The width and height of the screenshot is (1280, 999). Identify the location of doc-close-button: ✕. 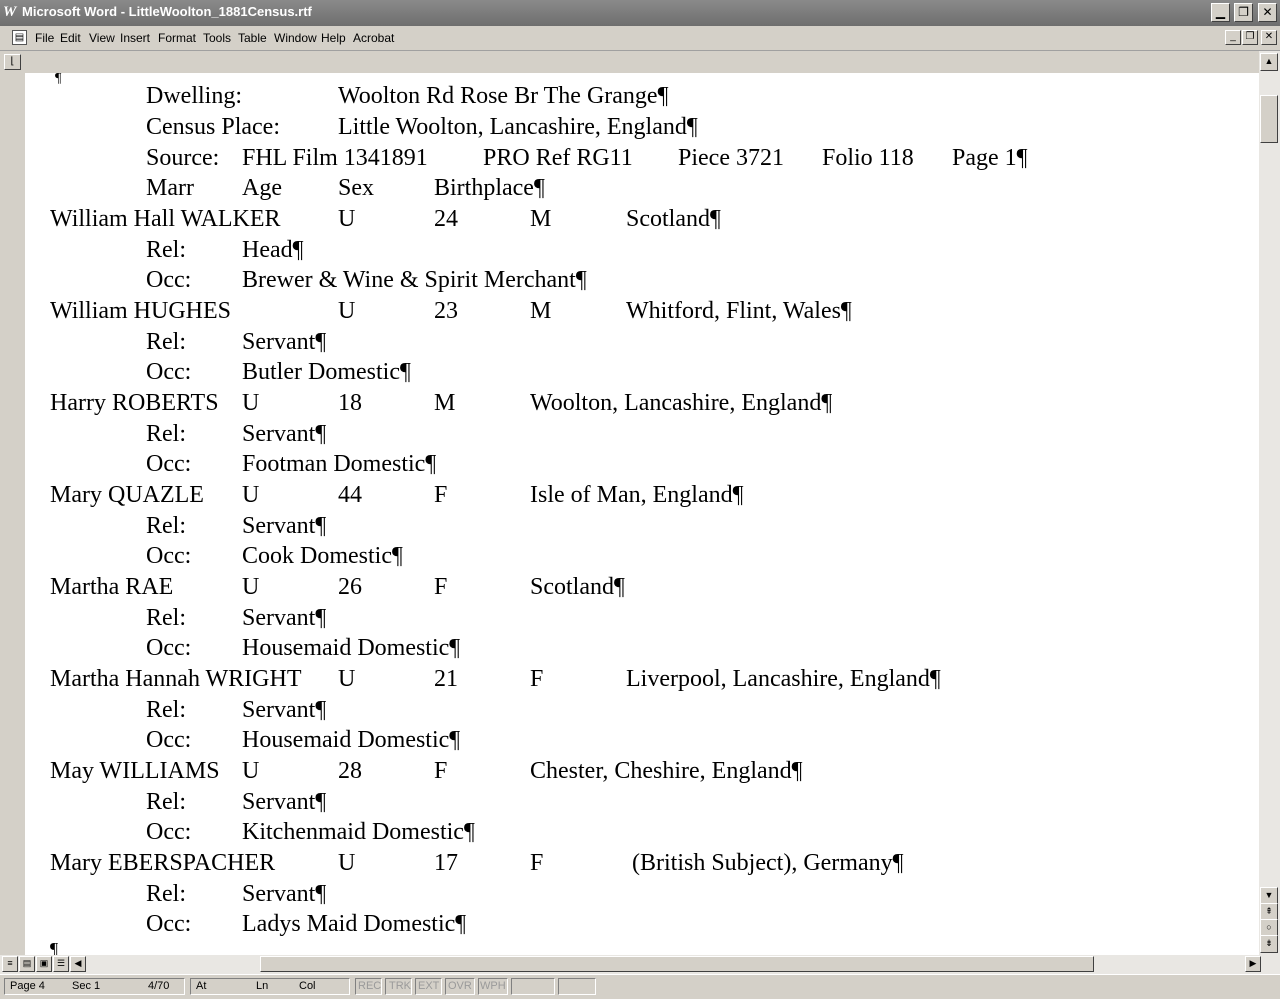
(1269, 37).